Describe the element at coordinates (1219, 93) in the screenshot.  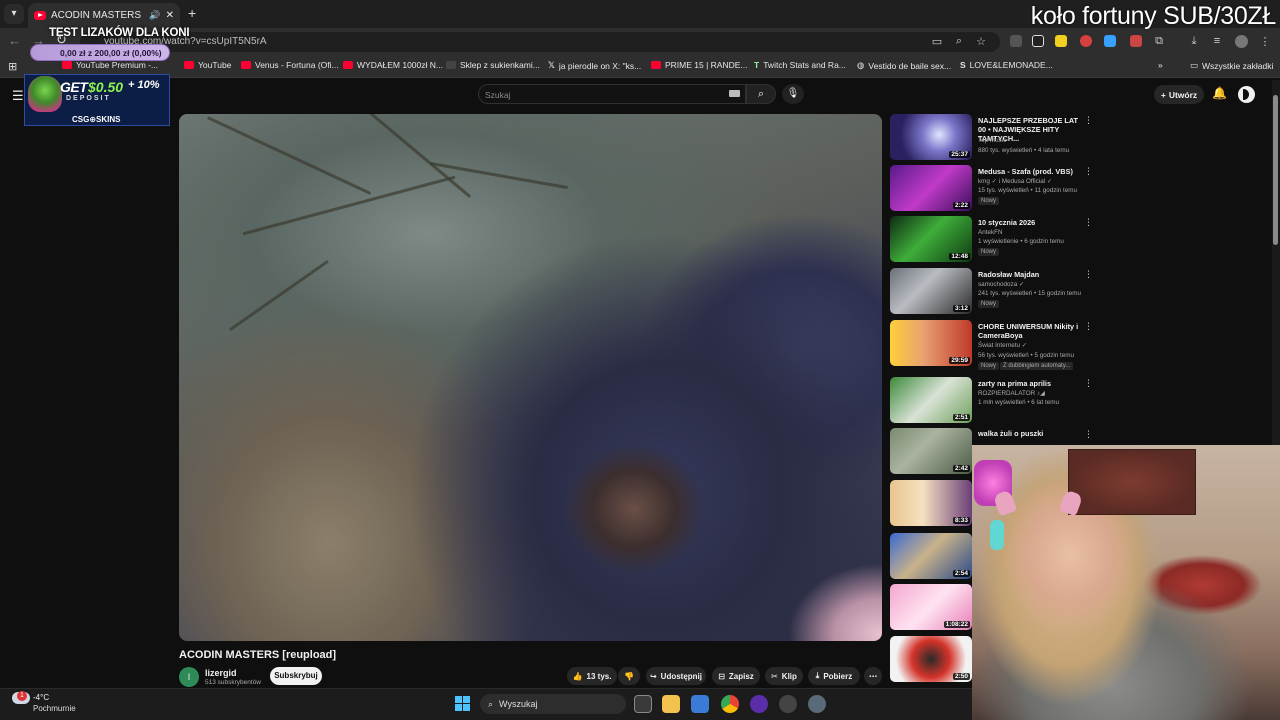
I see `notifications-bell-icon: 🔔` at that location.